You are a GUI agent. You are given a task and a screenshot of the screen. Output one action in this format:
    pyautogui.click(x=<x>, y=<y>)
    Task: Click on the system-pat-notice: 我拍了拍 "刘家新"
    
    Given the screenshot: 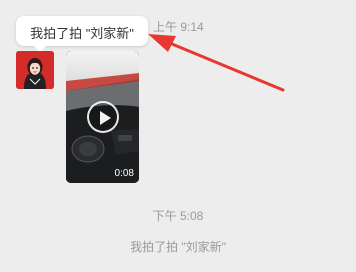 What is the action you would take?
    pyautogui.click(x=178, y=247)
    